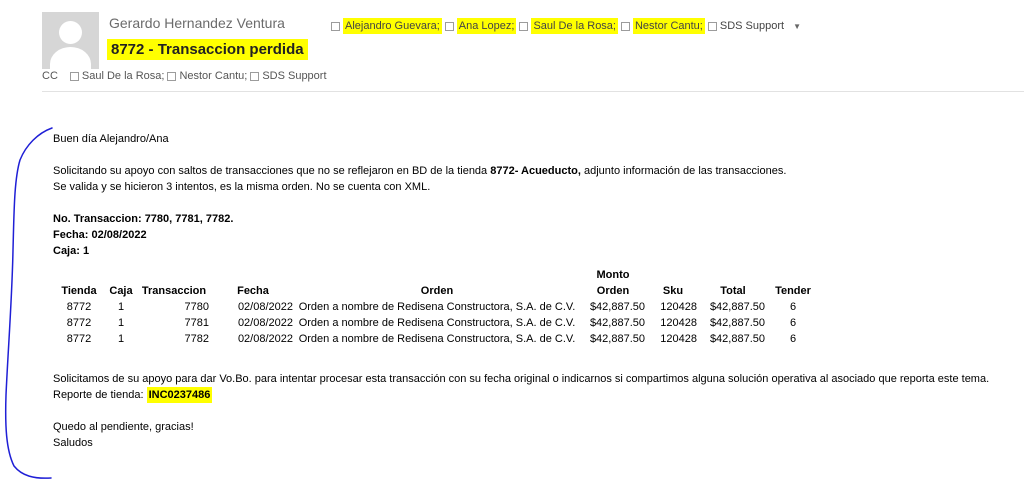 The height and width of the screenshot is (487, 1024). I want to click on sender-avatar, so click(70, 40).